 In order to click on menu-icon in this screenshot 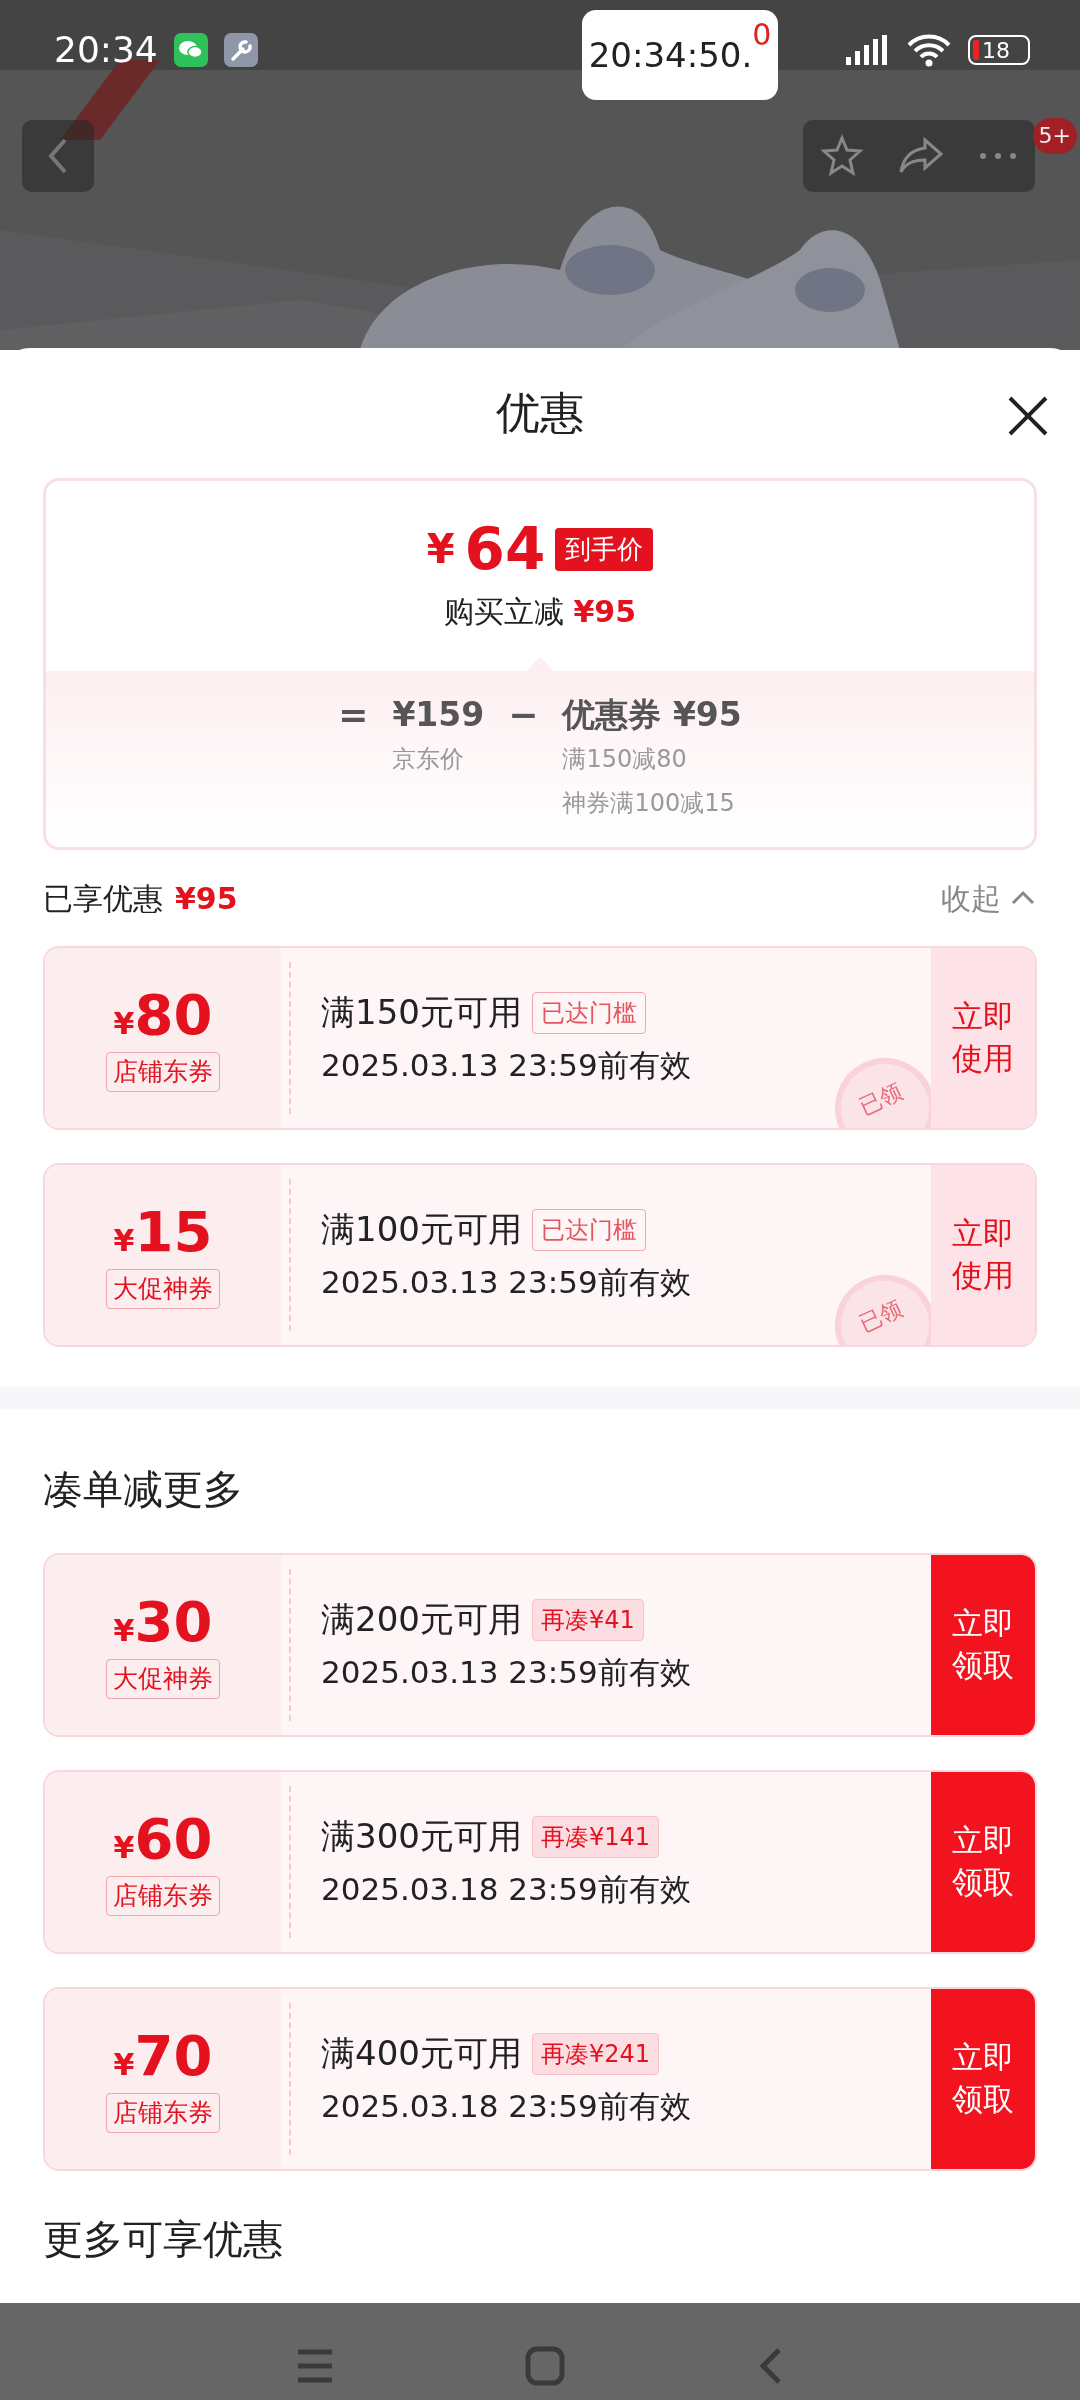, I will do `click(315, 2365)`.